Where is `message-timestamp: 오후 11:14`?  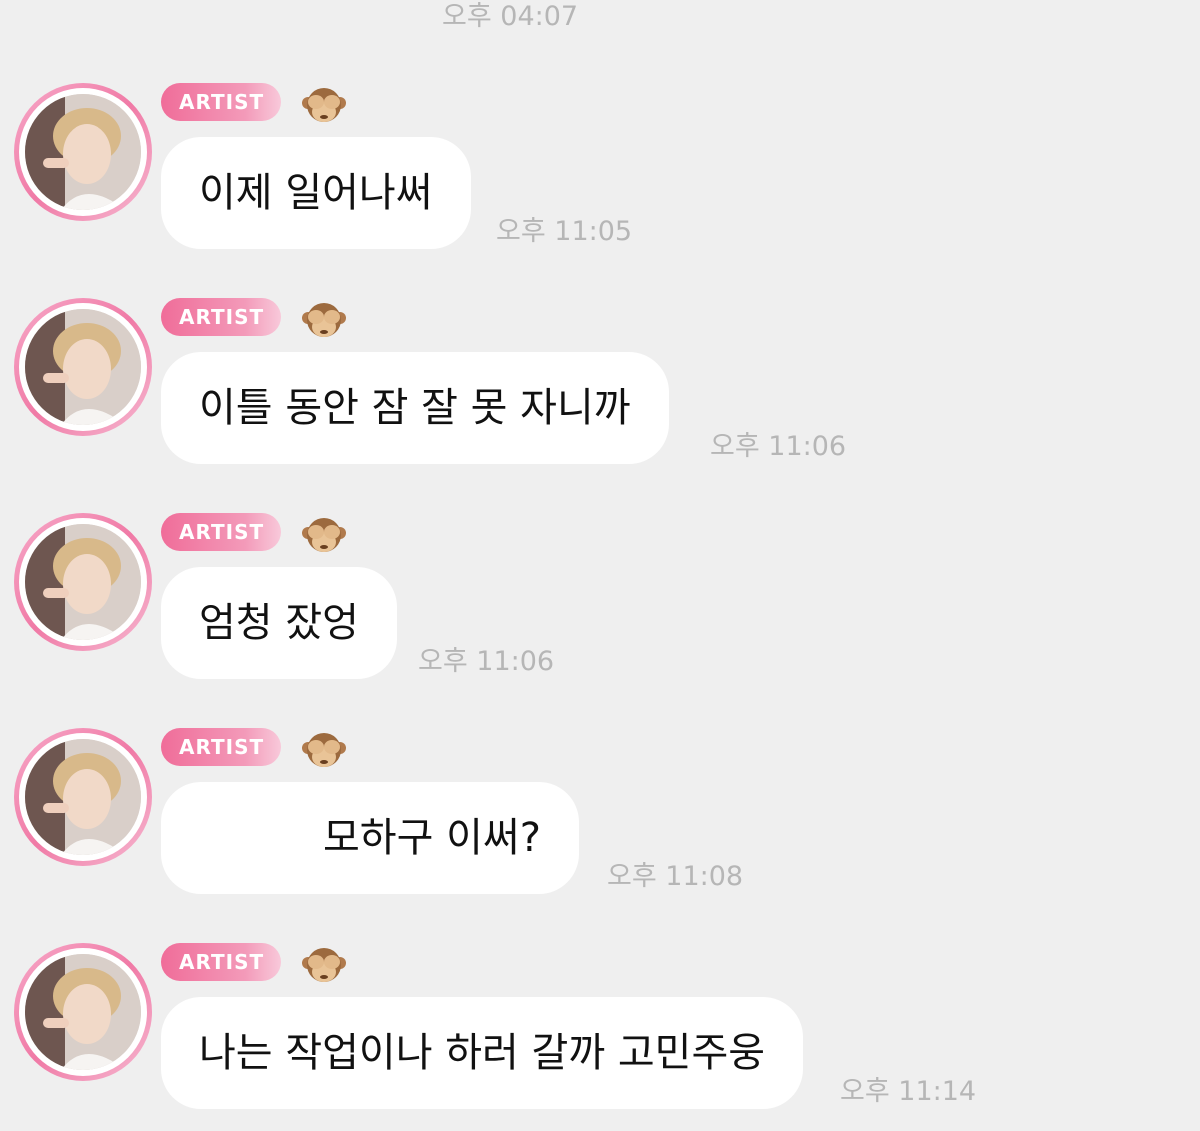
message-timestamp: 오후 11:14 is located at coordinates (908, 1091).